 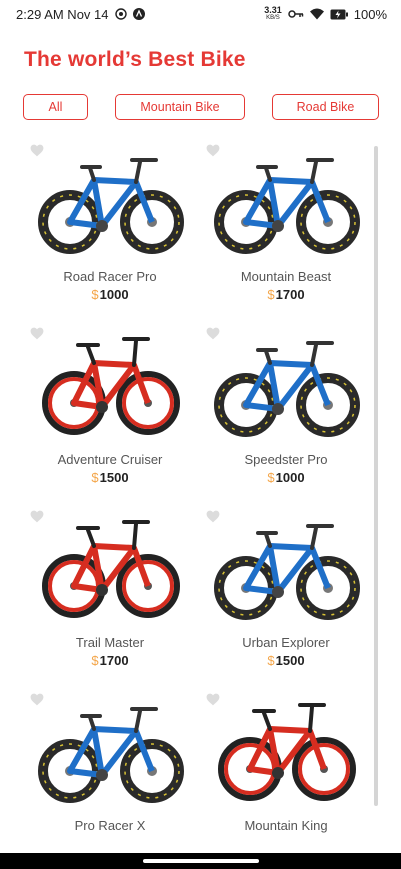 What do you see at coordinates (286, 276) in the screenshot?
I see `product-name: Mountain Beast` at bounding box center [286, 276].